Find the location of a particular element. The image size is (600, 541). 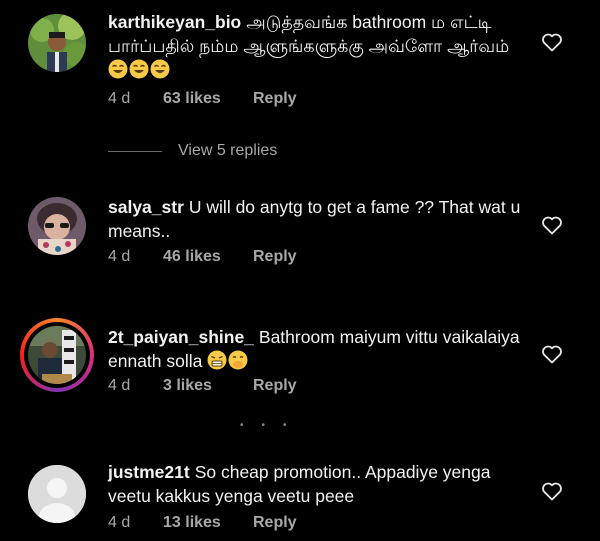

comment-username: salya_str is located at coordinates (146, 207).